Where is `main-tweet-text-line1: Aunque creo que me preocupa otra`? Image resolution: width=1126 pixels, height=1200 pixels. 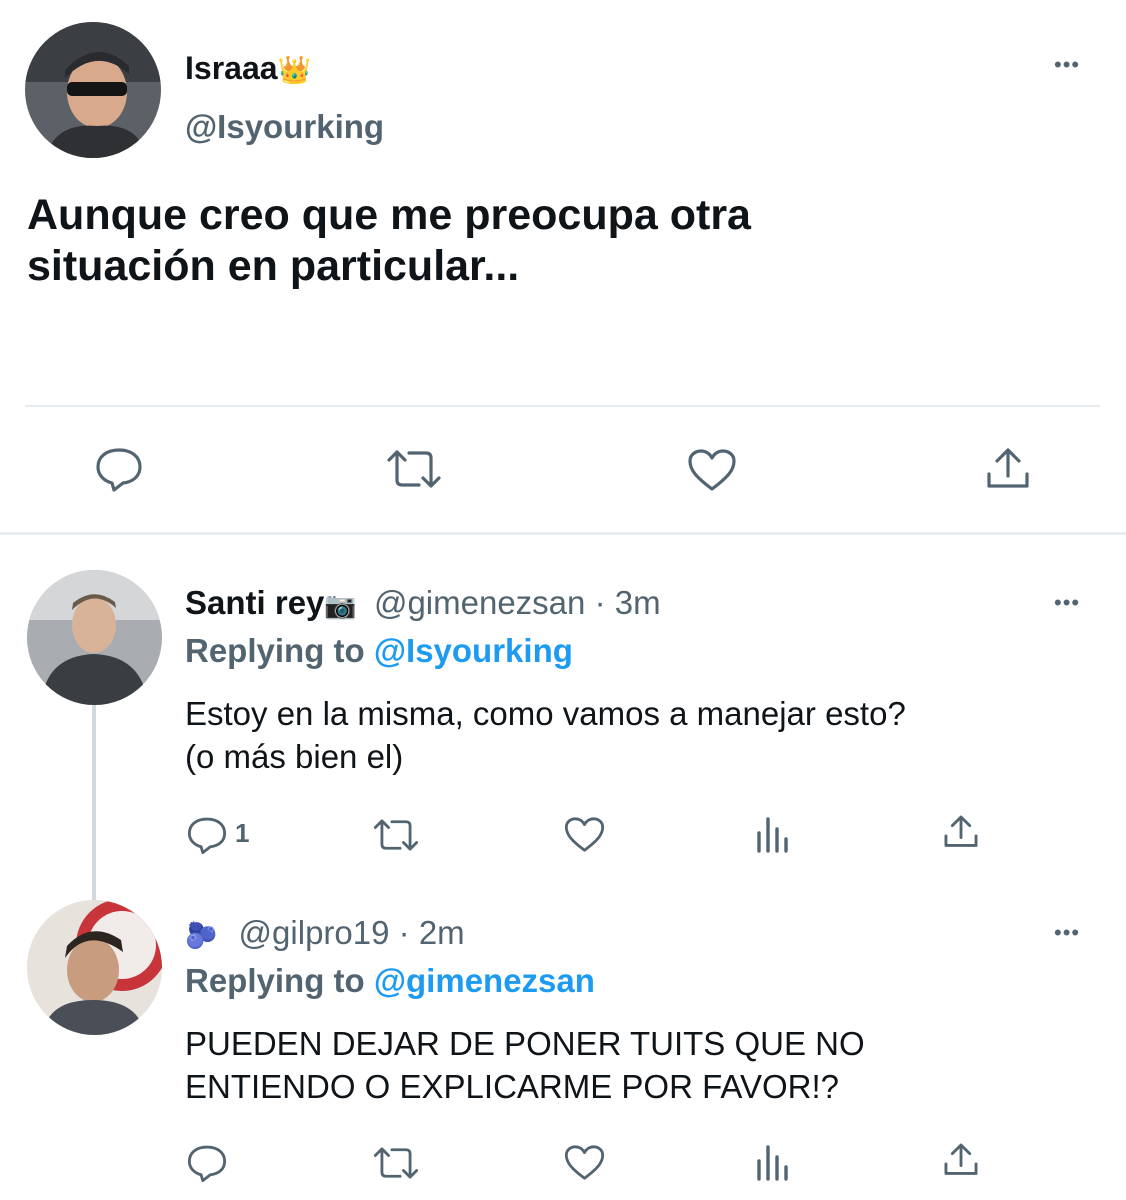
main-tweet-text-line1: Aunque creo que me preocupa otra is located at coordinates (389, 215).